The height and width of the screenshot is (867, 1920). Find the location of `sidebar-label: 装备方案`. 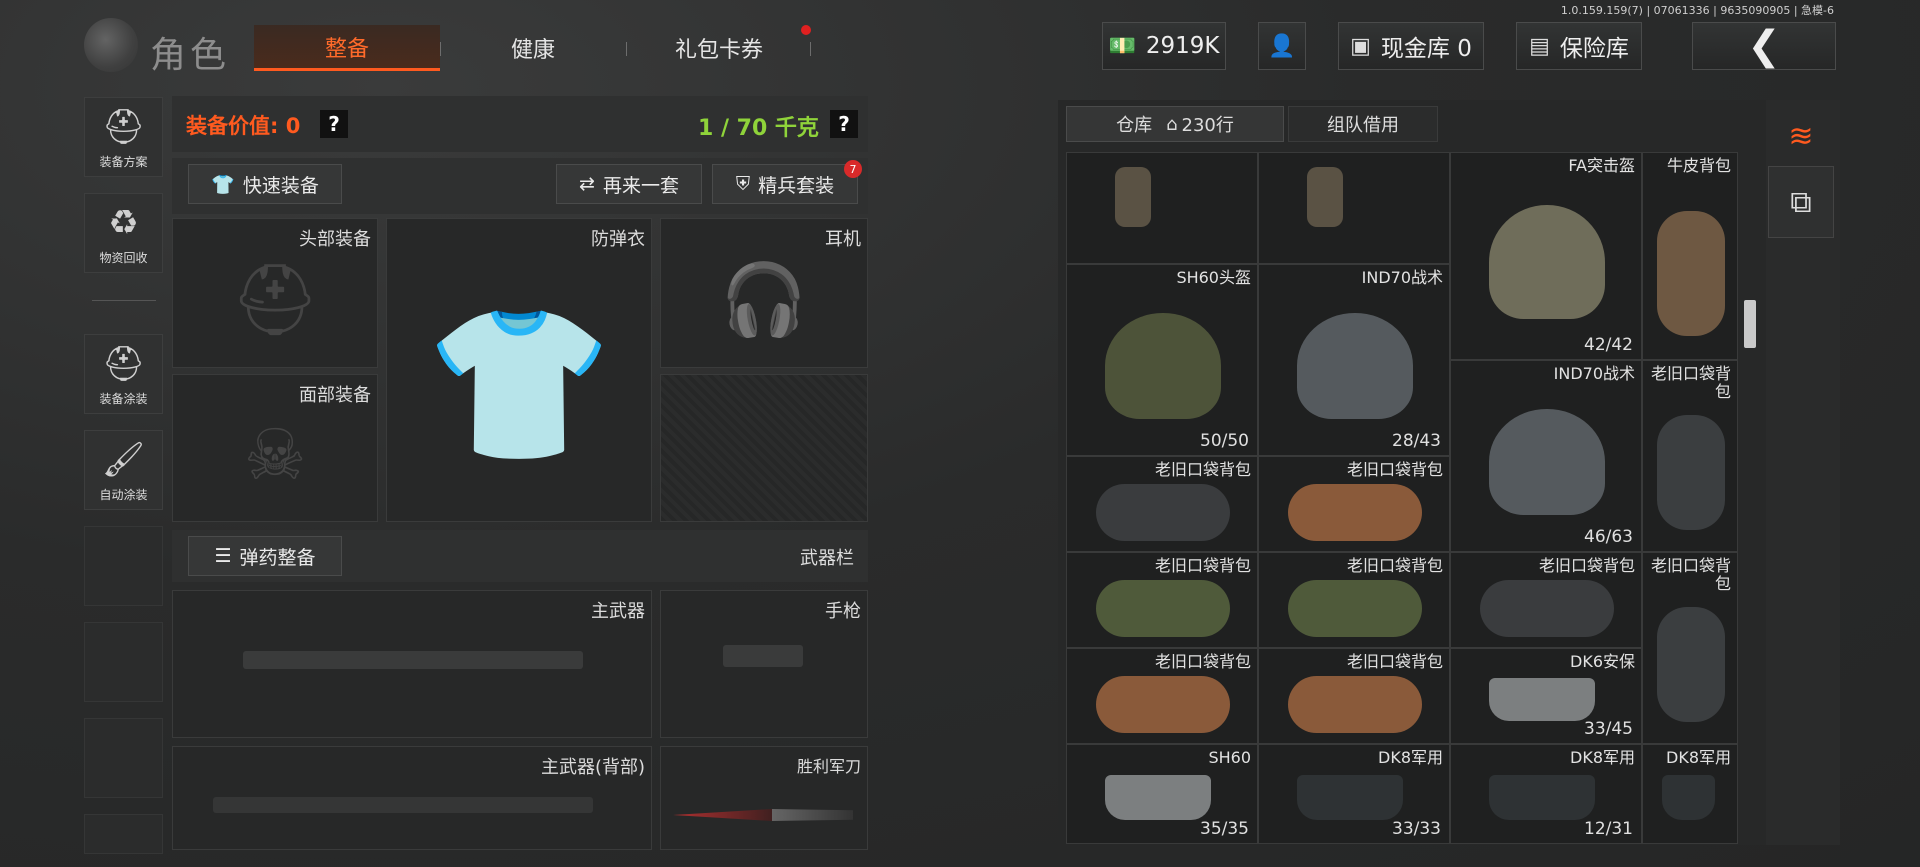

sidebar-label: 装备方案 is located at coordinates (123, 162).